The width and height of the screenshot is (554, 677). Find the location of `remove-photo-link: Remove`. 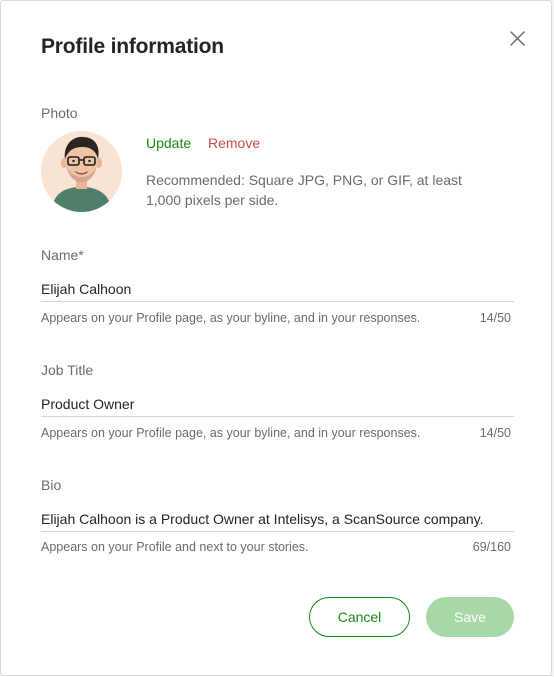

remove-photo-link: Remove is located at coordinates (234, 143).